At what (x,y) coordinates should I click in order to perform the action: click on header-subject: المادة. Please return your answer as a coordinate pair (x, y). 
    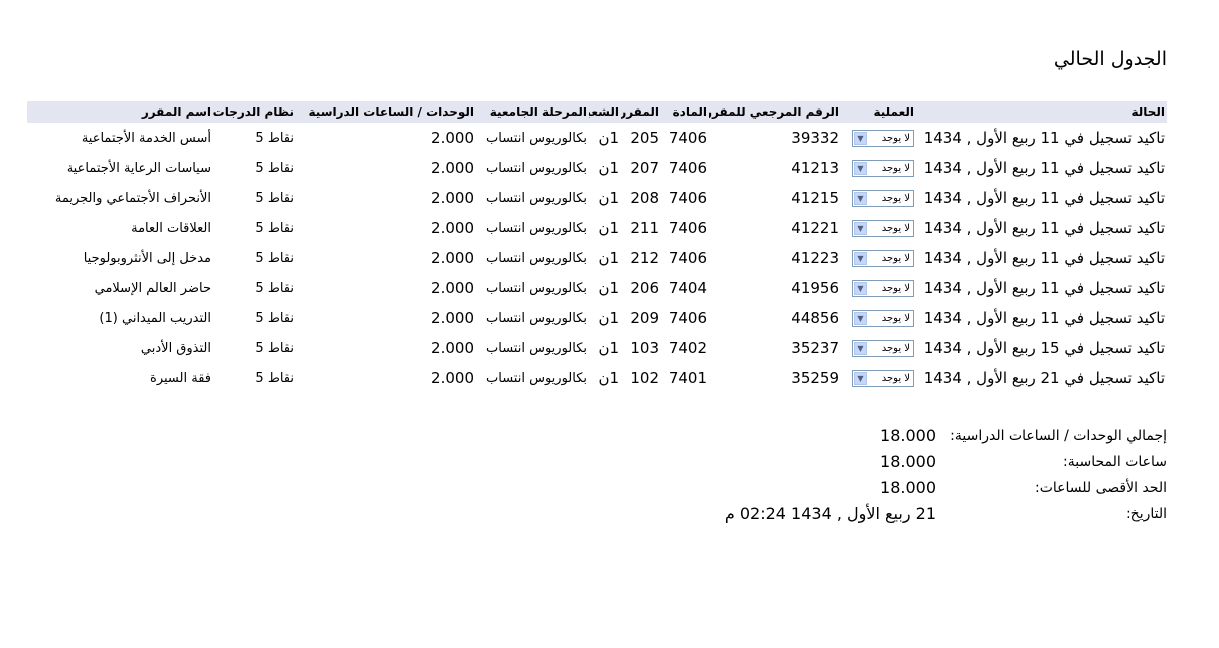
    Looking at the image, I should click on (685, 112).